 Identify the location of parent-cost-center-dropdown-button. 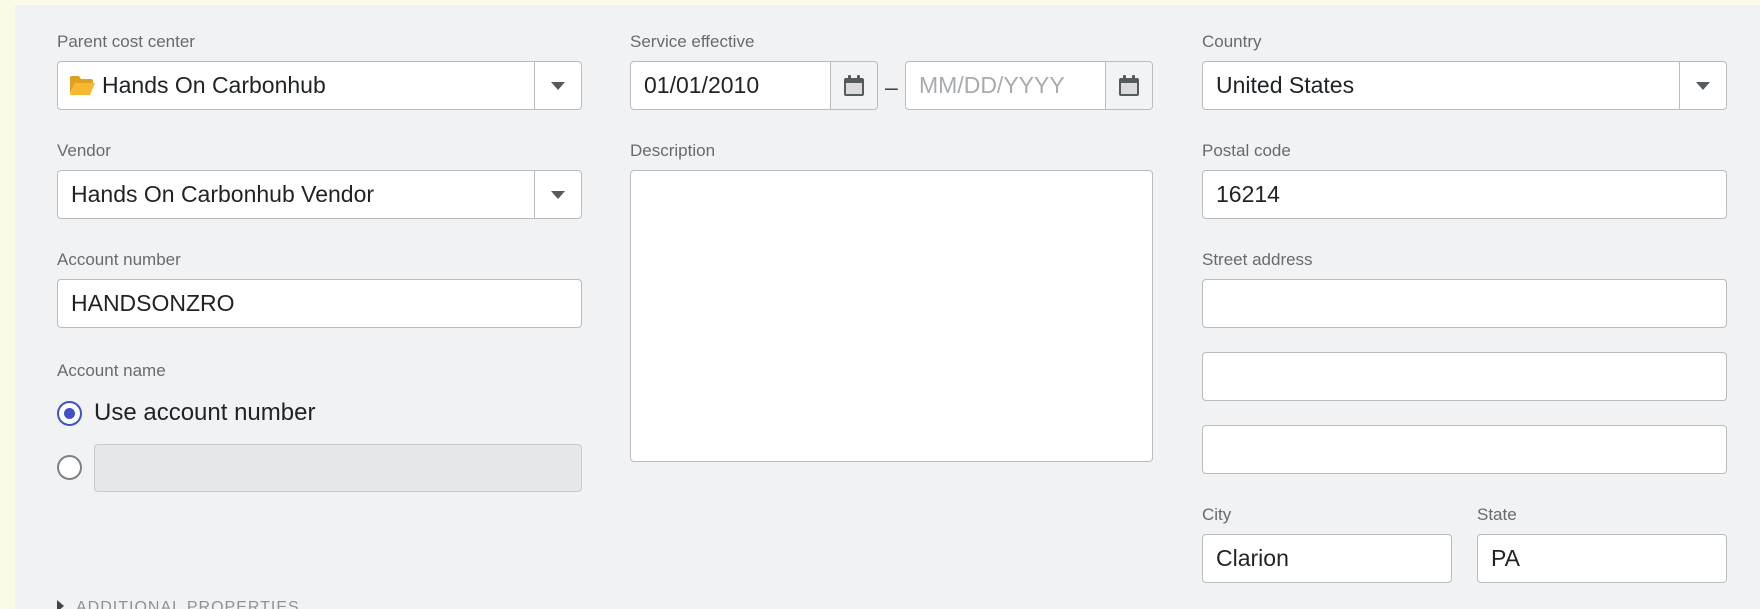
(557, 85).